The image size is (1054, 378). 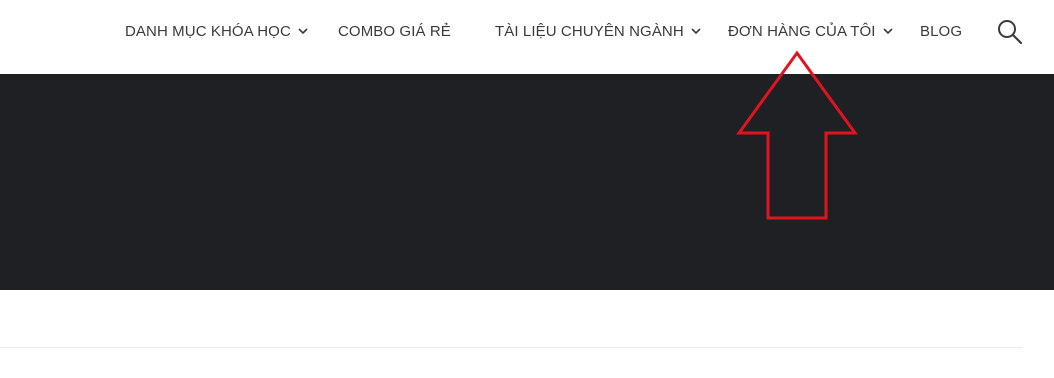 What do you see at coordinates (1010, 32) in the screenshot?
I see `search-icon` at bounding box center [1010, 32].